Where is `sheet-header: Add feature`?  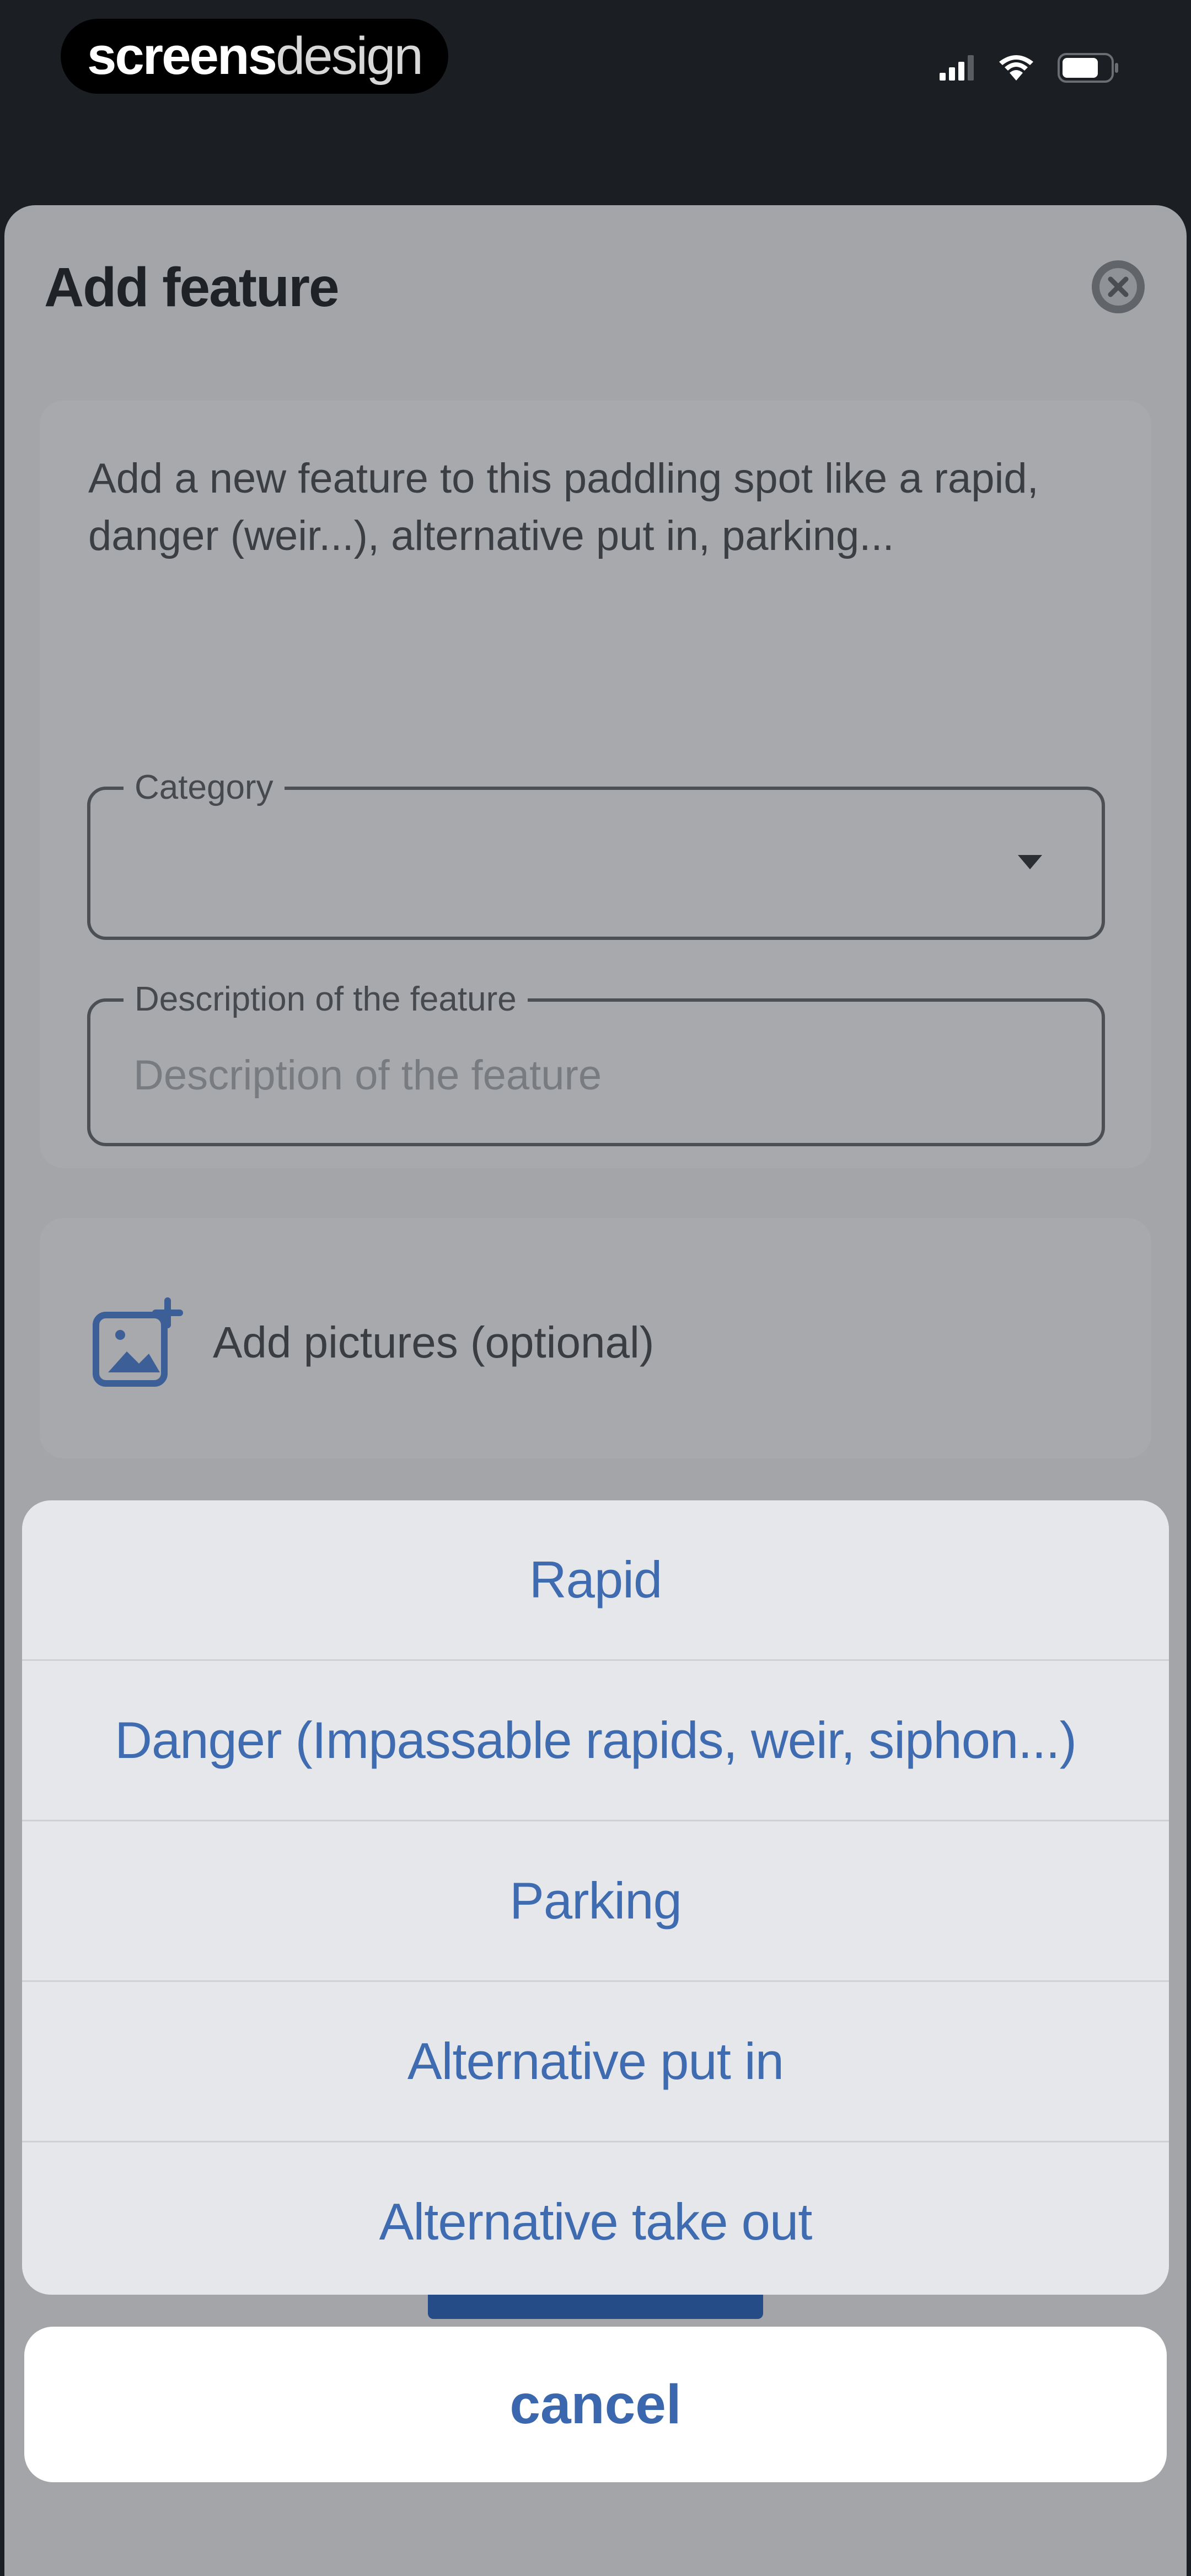 sheet-header: Add feature is located at coordinates (595, 285).